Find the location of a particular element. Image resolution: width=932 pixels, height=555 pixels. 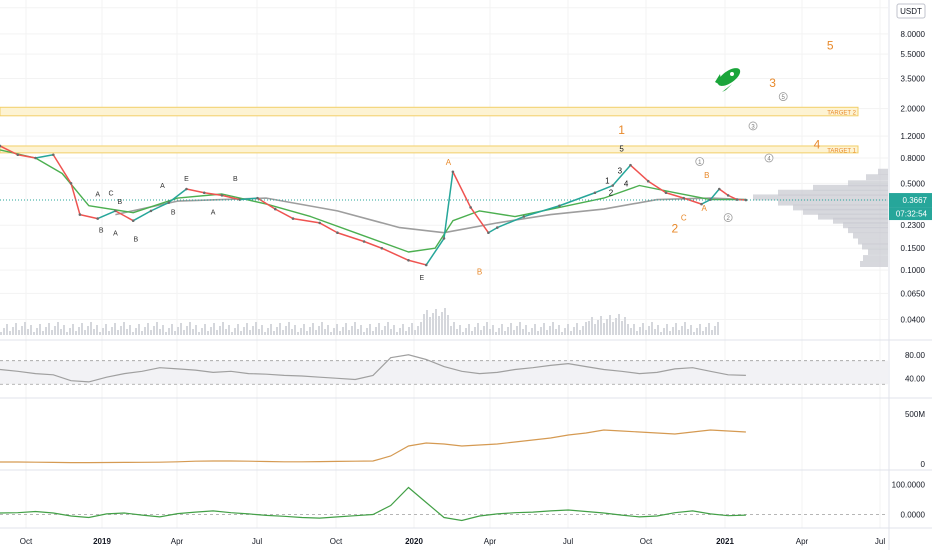

countdown-label: 07:32:54 is located at coordinates (912, 214).